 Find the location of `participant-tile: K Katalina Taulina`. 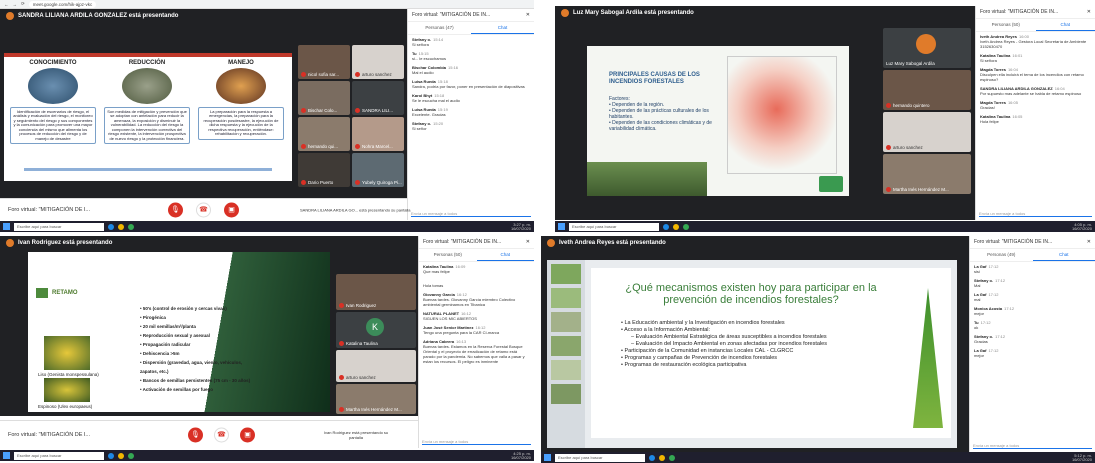

participant-tile: K Katalina Taulina is located at coordinates (376, 330).